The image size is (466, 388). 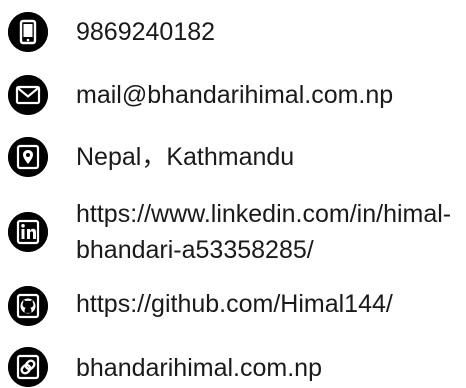 I want to click on location-icon, so click(x=28, y=157).